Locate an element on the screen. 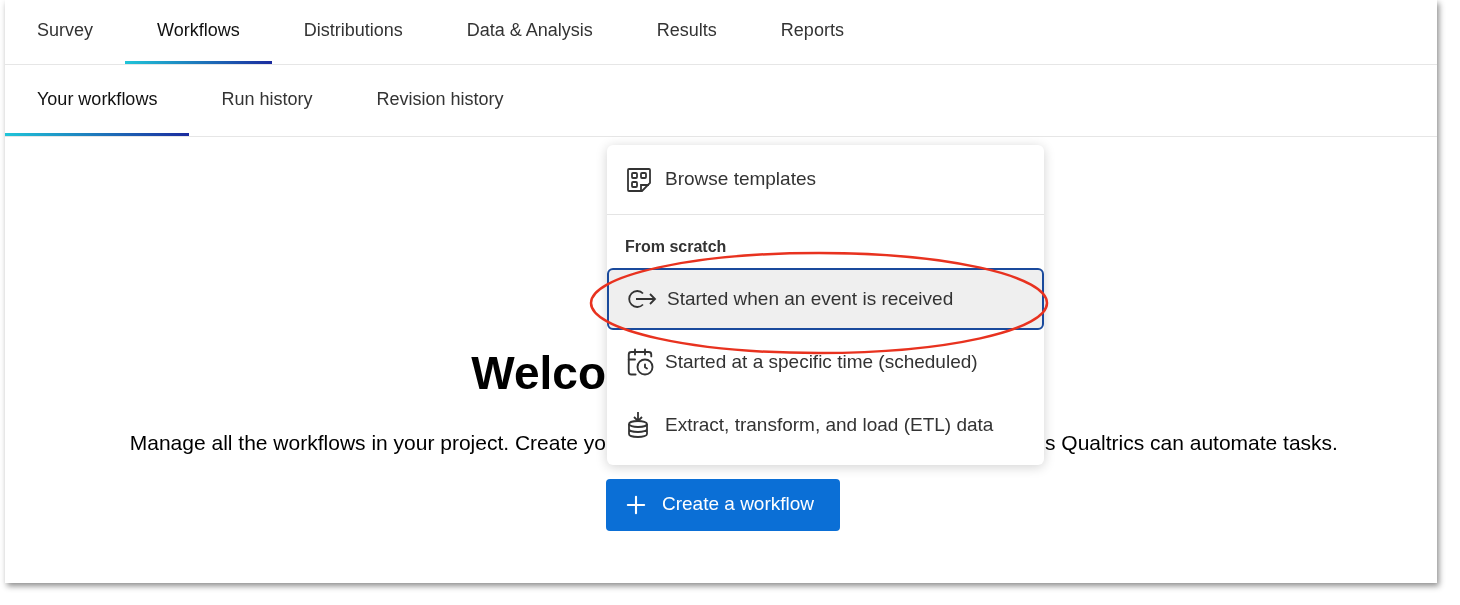 Image resolution: width=1460 pixels, height=605 pixels. welcome-heading: Welco is located at coordinates (538, 373).